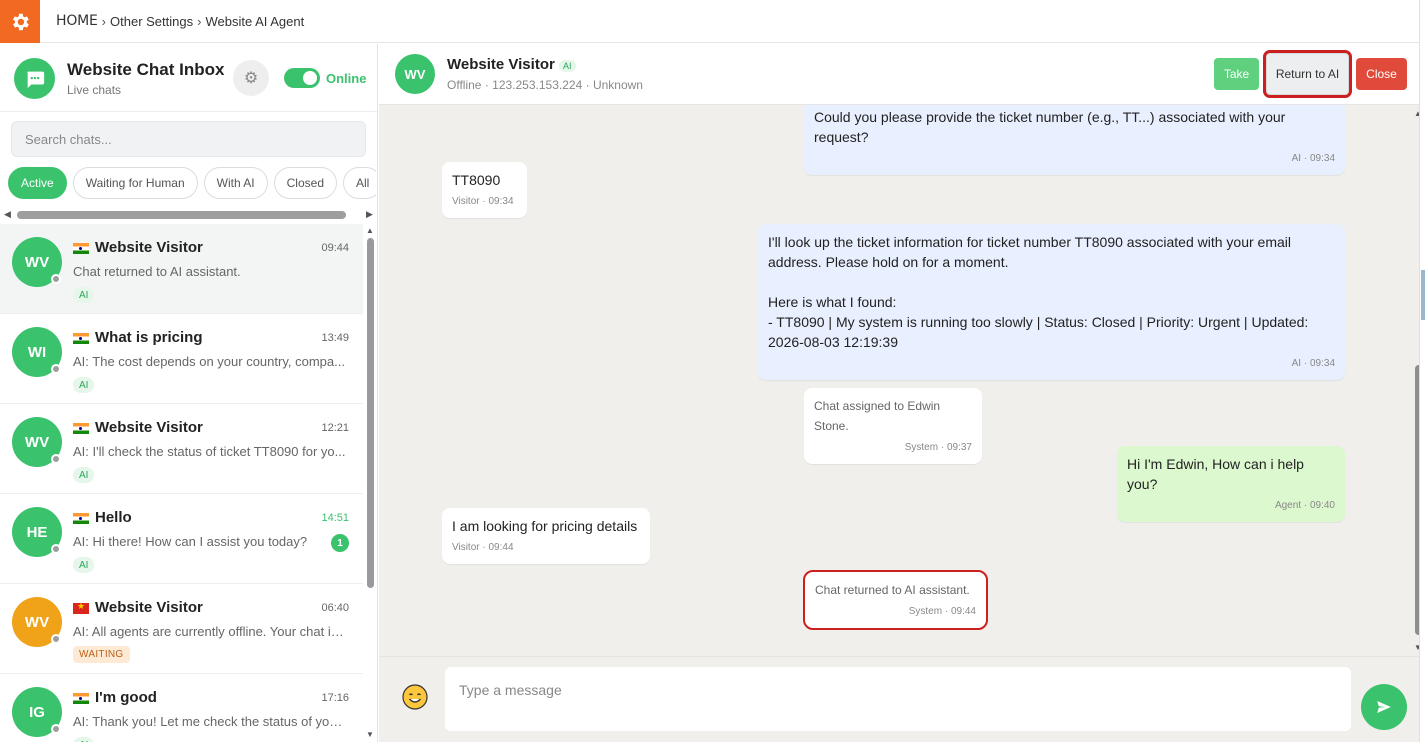  What do you see at coordinates (135, 183) in the screenshot?
I see `filter-waiting-for-human: Waiting for Human` at bounding box center [135, 183].